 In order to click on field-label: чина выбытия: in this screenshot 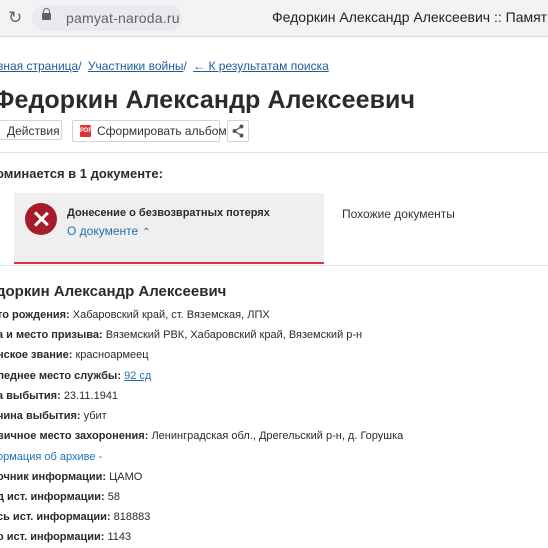, I will do `click(40, 416)`.